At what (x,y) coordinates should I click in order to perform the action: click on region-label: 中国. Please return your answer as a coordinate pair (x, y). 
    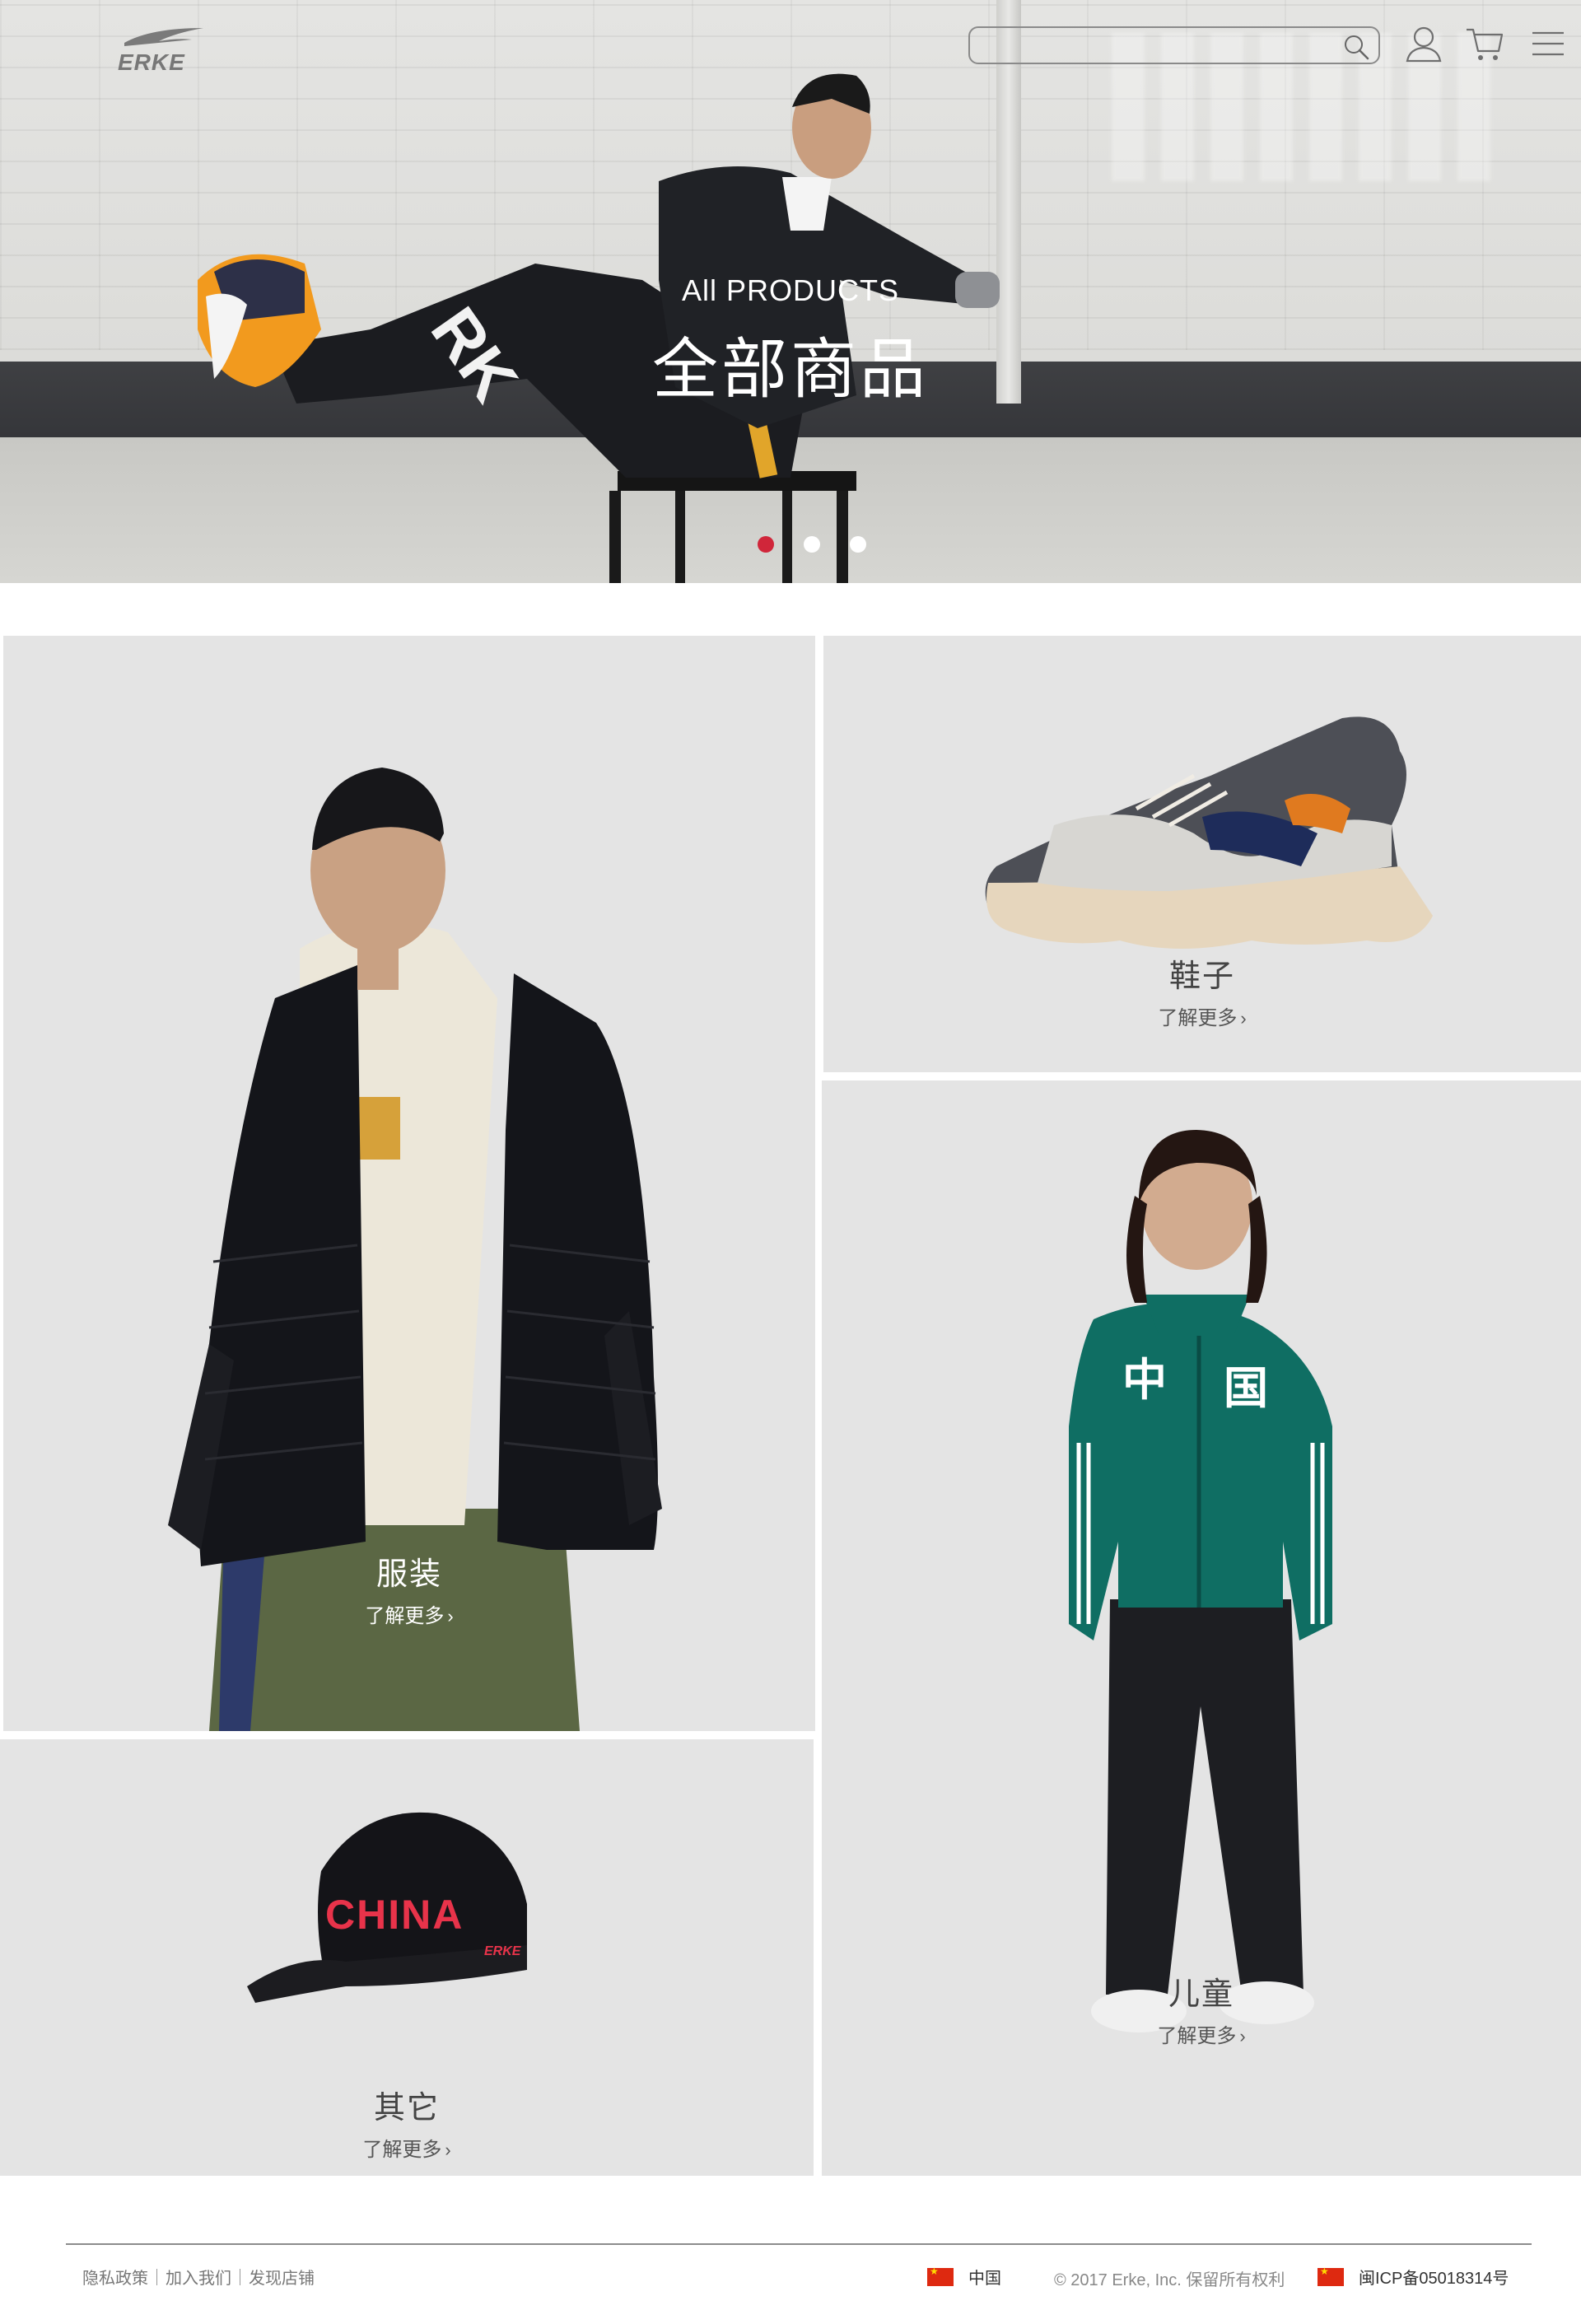
    Looking at the image, I should click on (984, 2279).